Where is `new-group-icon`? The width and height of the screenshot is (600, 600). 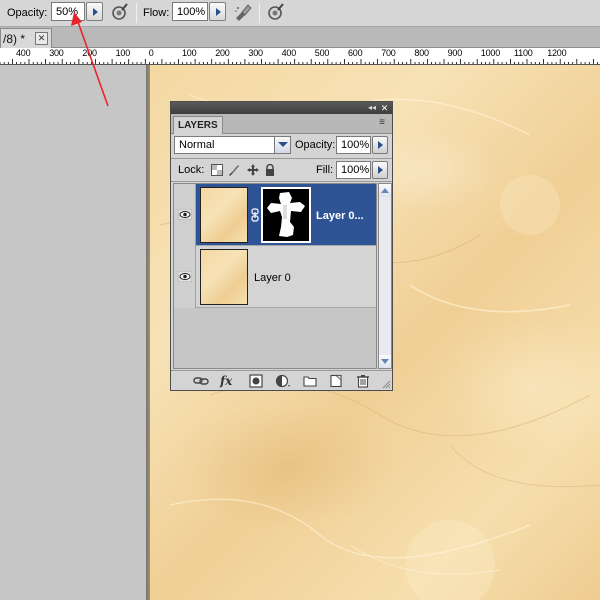
new-group-icon is located at coordinates (310, 381).